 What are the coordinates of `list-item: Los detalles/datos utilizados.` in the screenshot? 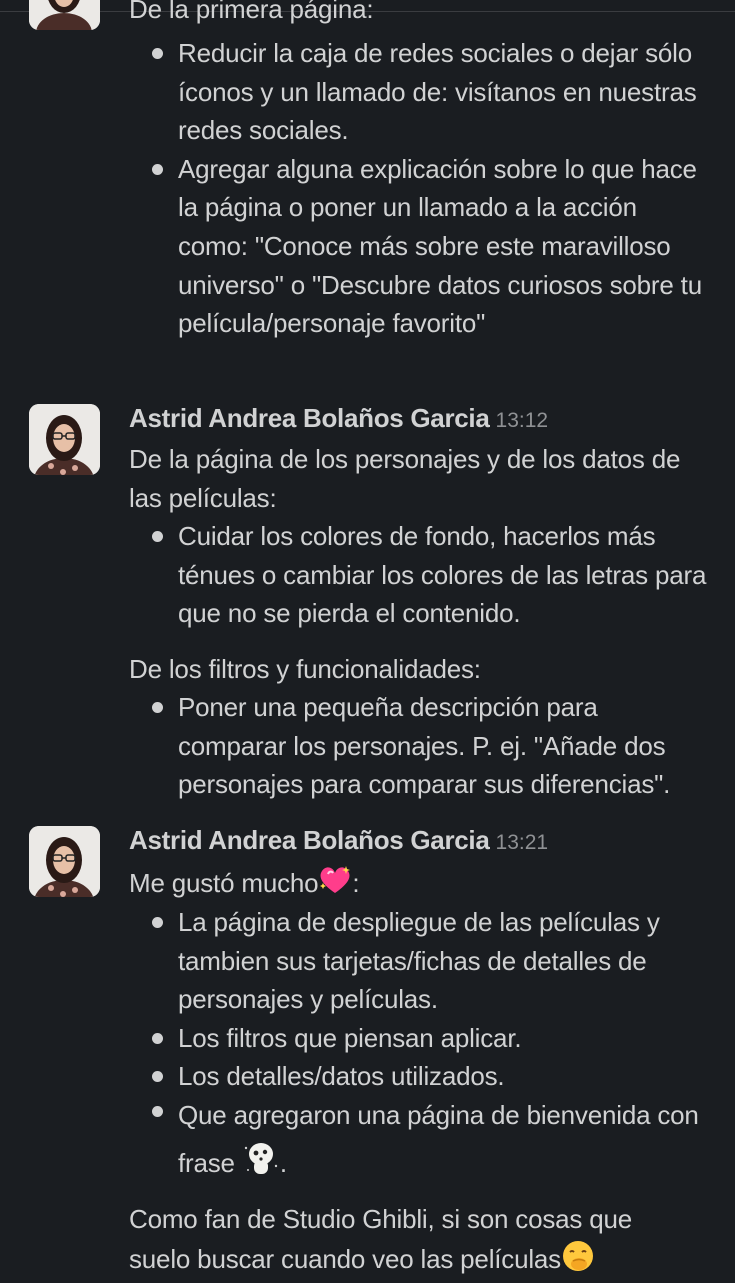 It's located at (432, 1076).